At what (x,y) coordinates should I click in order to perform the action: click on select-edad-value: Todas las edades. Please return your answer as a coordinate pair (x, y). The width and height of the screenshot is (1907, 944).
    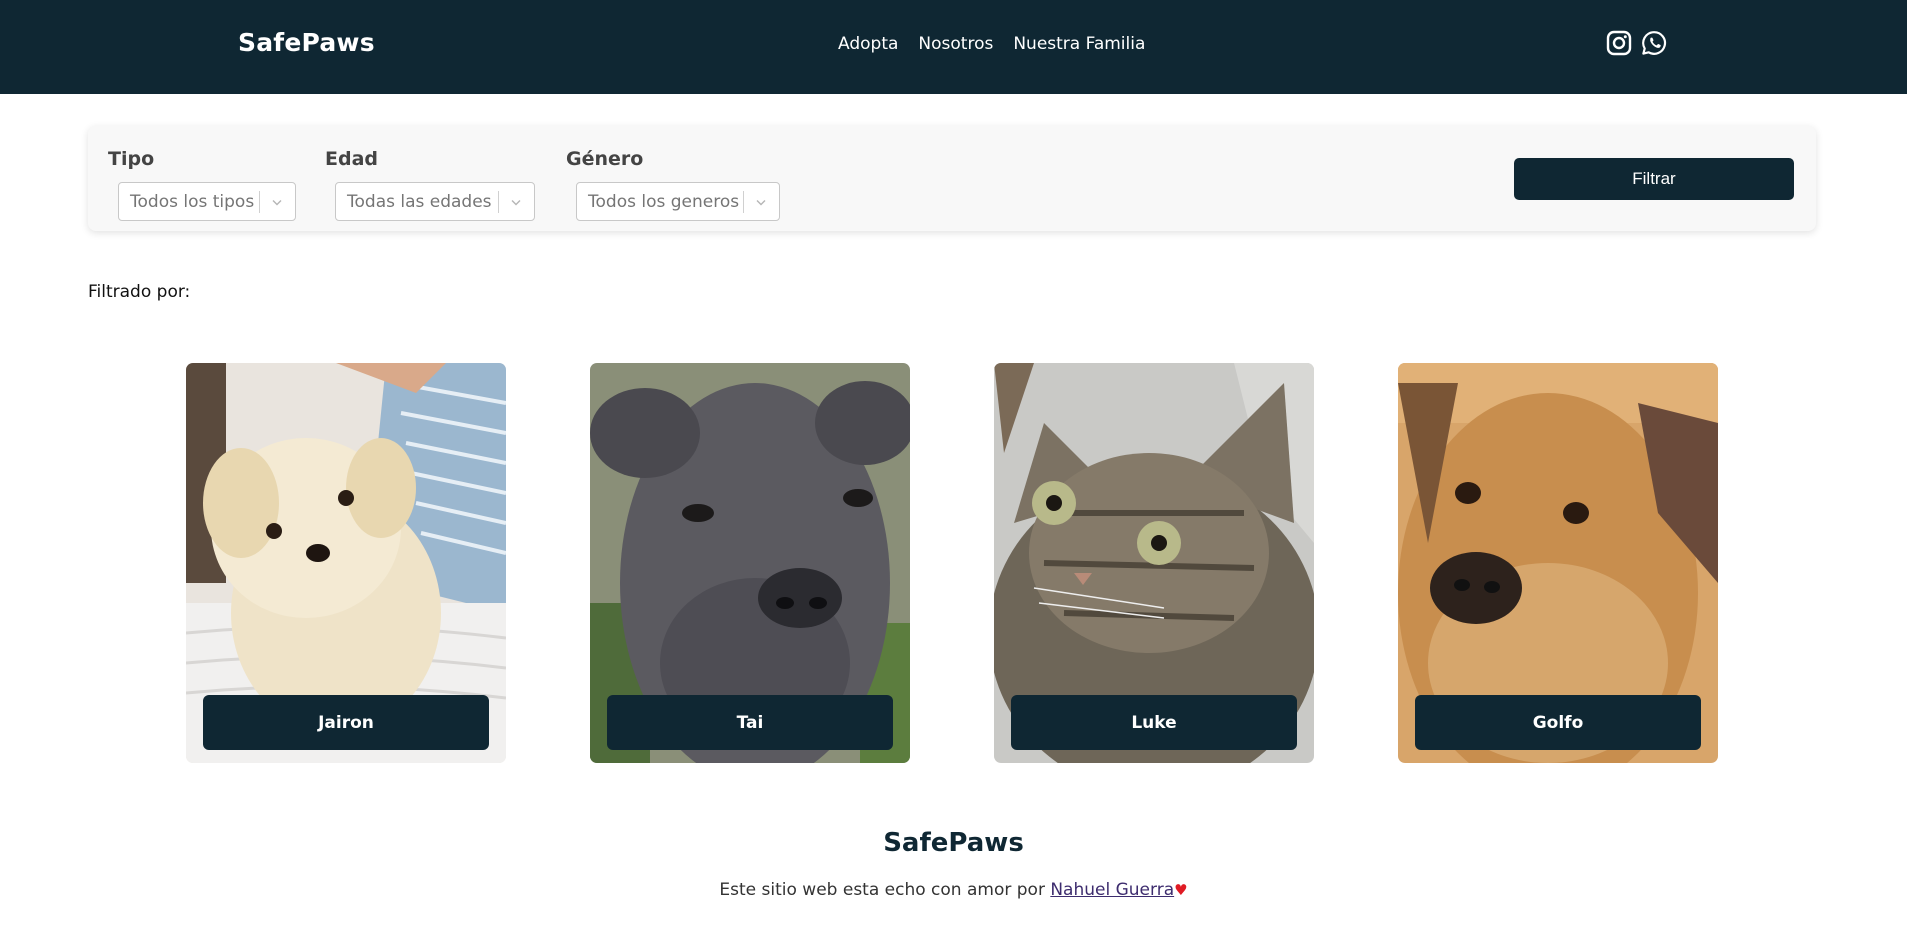
    Looking at the image, I should click on (419, 201).